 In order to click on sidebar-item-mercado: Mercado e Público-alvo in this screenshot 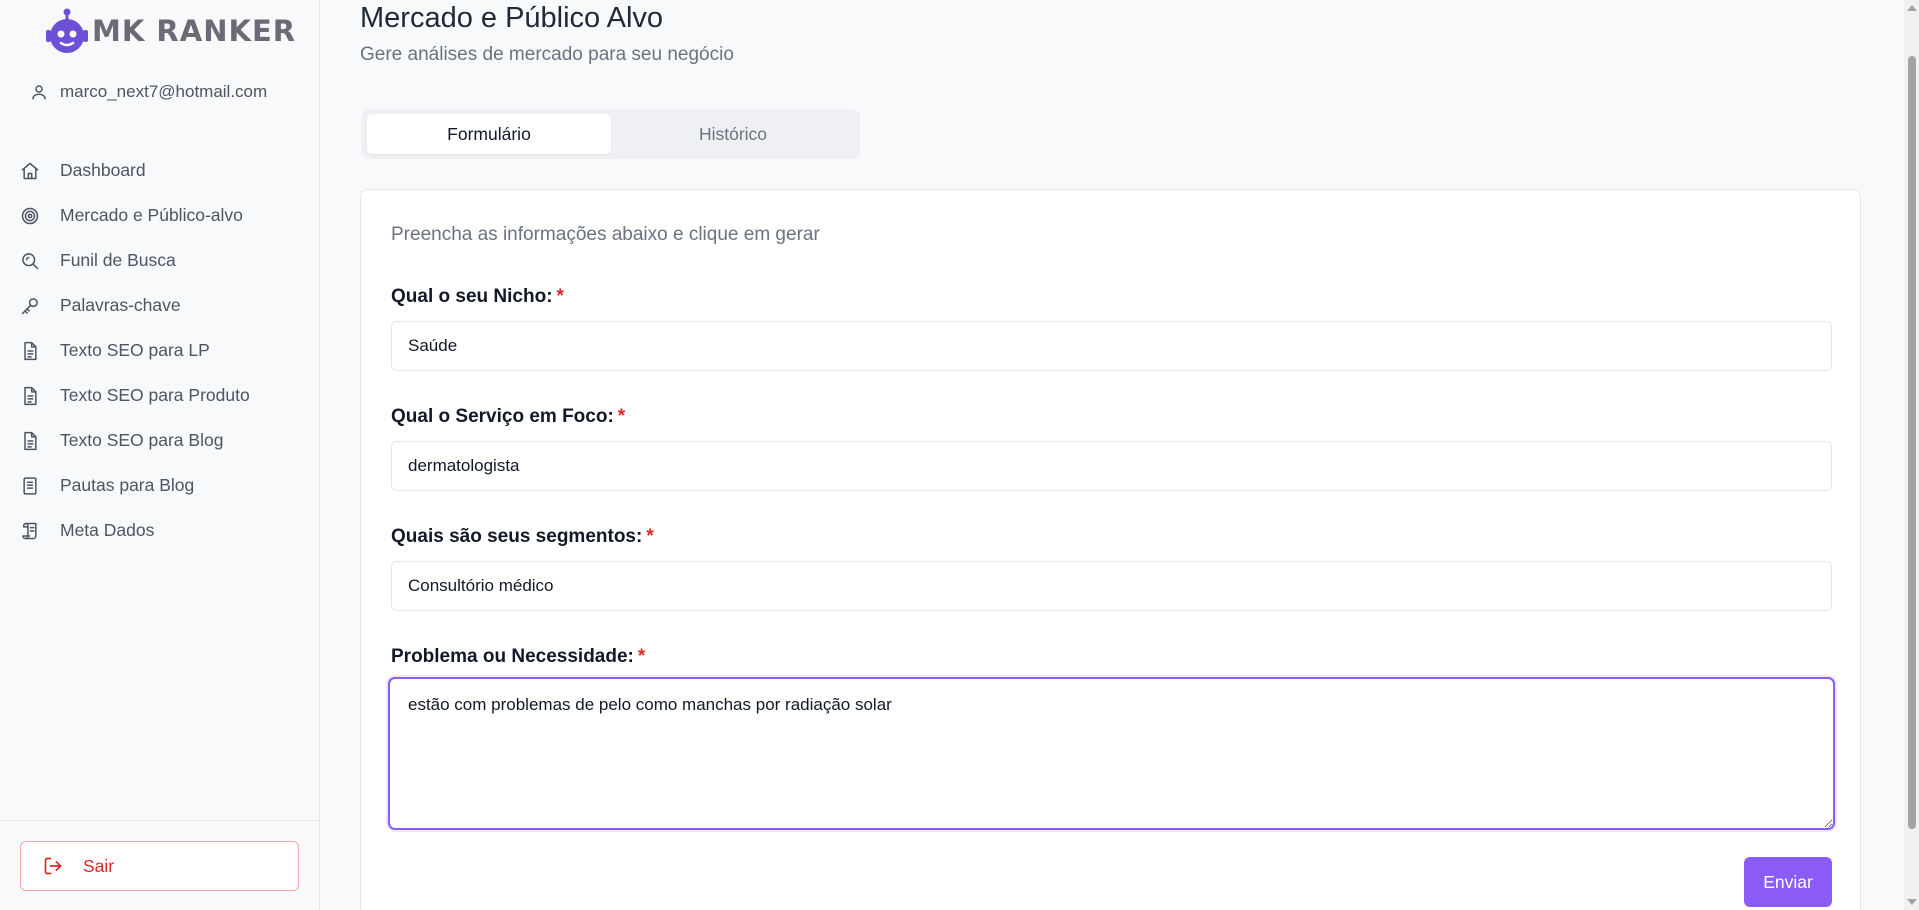, I will do `click(135, 215)`.